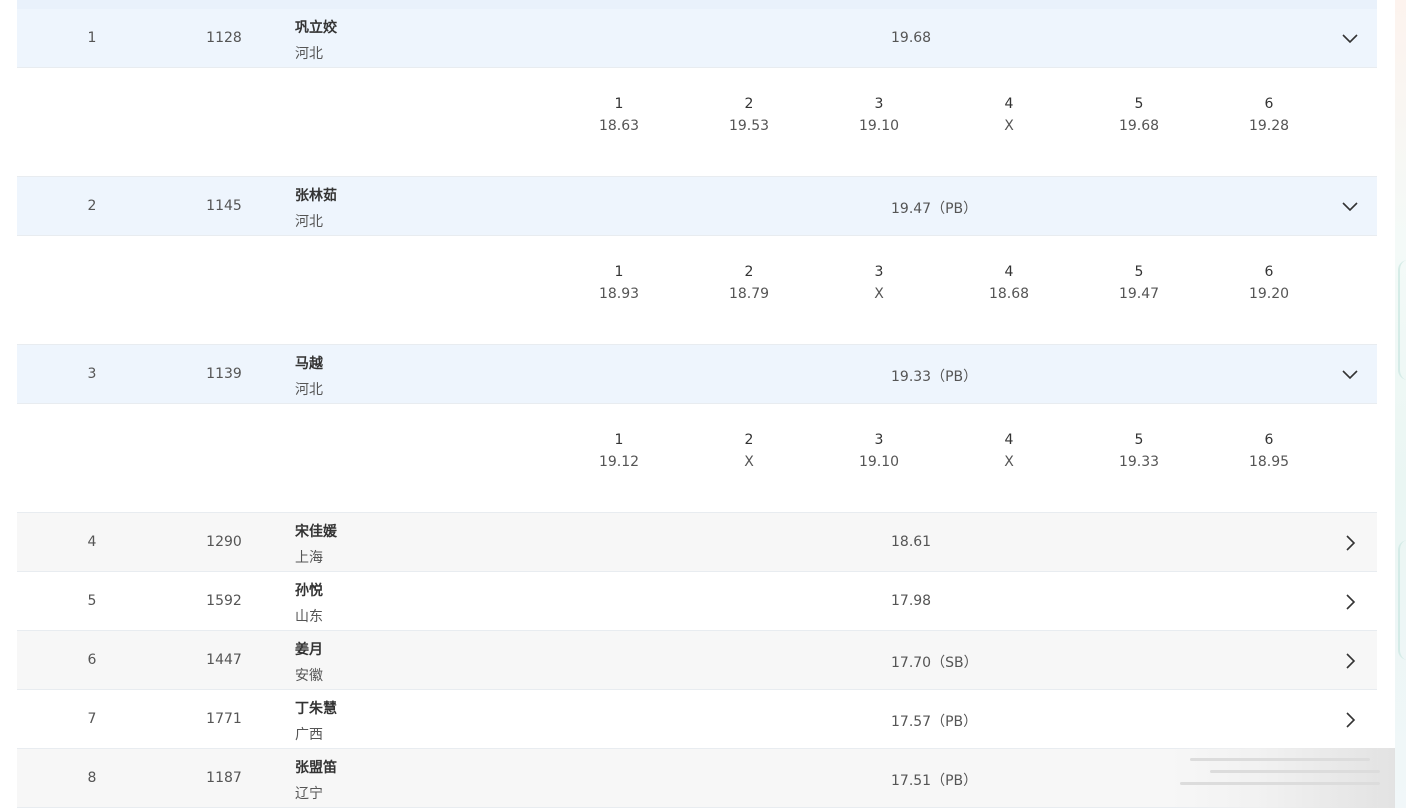 This screenshot has width=1406, height=808. I want to click on table-row: 4 1290 宋佳媛 上海 18.61, so click(697, 542).